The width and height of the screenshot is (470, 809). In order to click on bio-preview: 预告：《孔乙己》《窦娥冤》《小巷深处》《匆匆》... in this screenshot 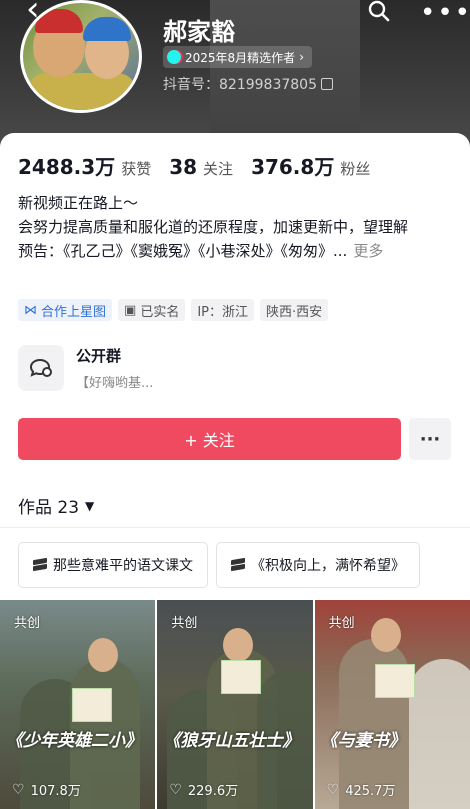, I will do `click(183, 251)`.